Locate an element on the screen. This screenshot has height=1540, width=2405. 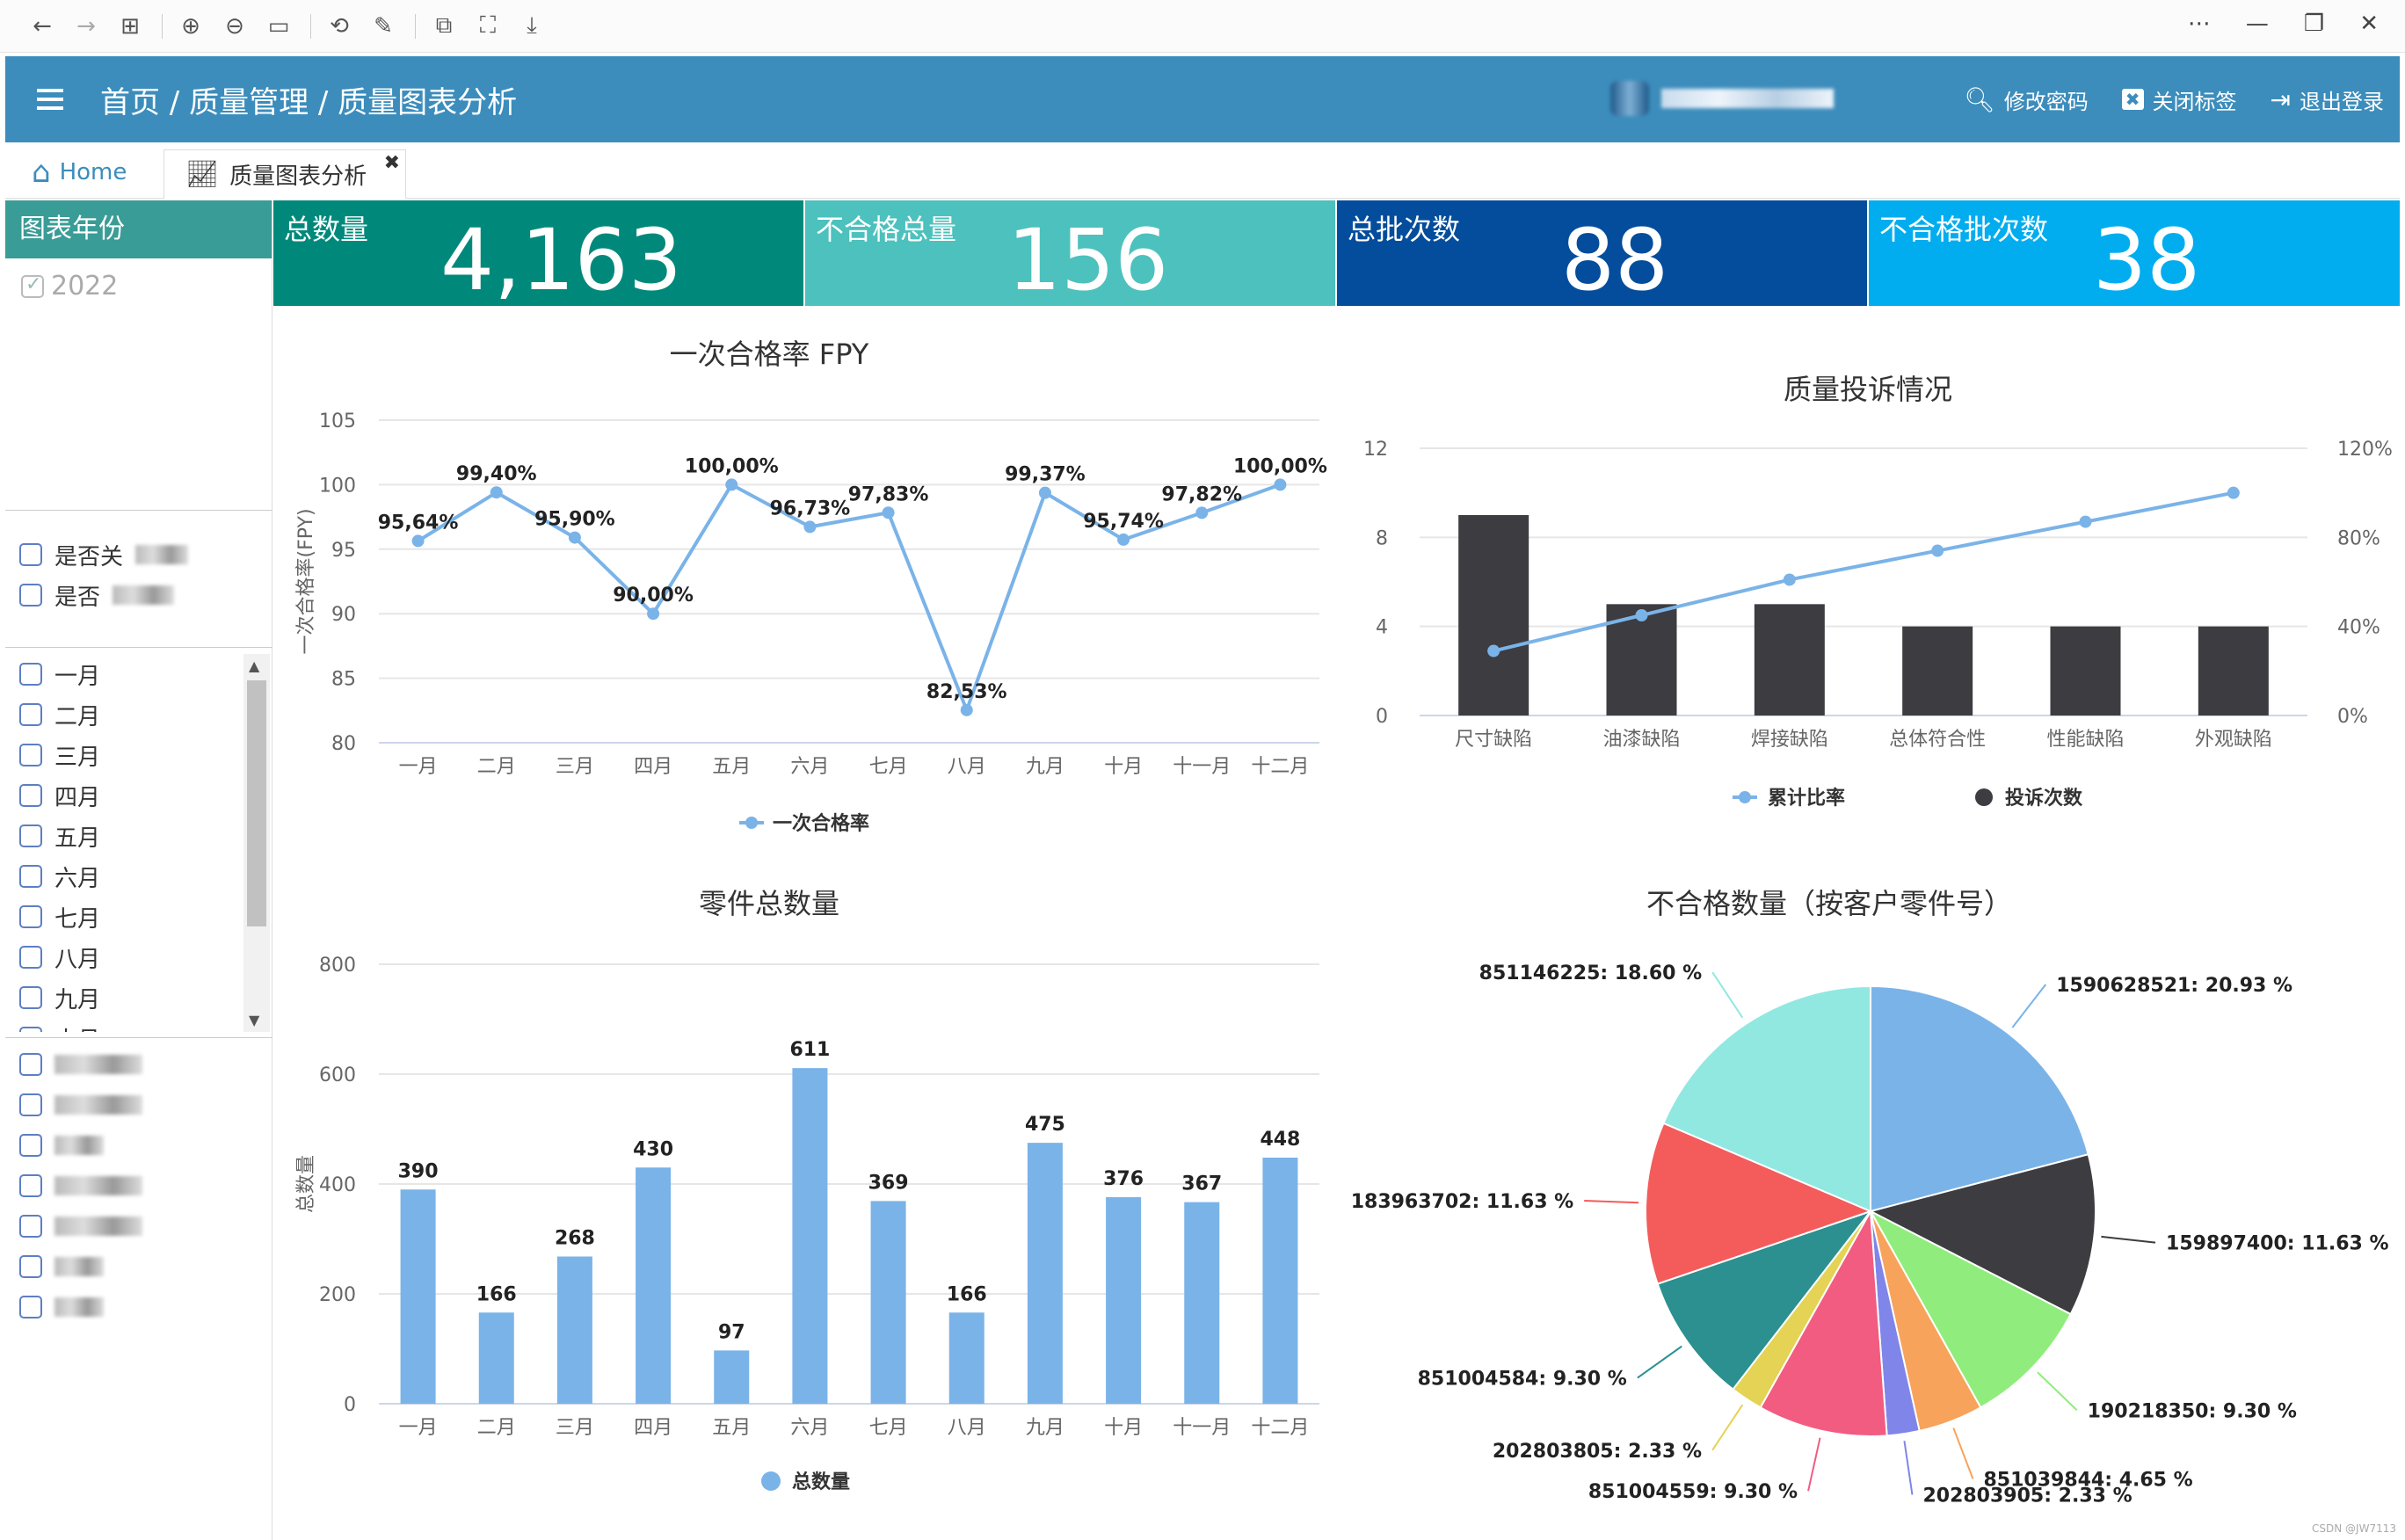
x-tick-label: 尺寸缺陷 is located at coordinates (1494, 740).